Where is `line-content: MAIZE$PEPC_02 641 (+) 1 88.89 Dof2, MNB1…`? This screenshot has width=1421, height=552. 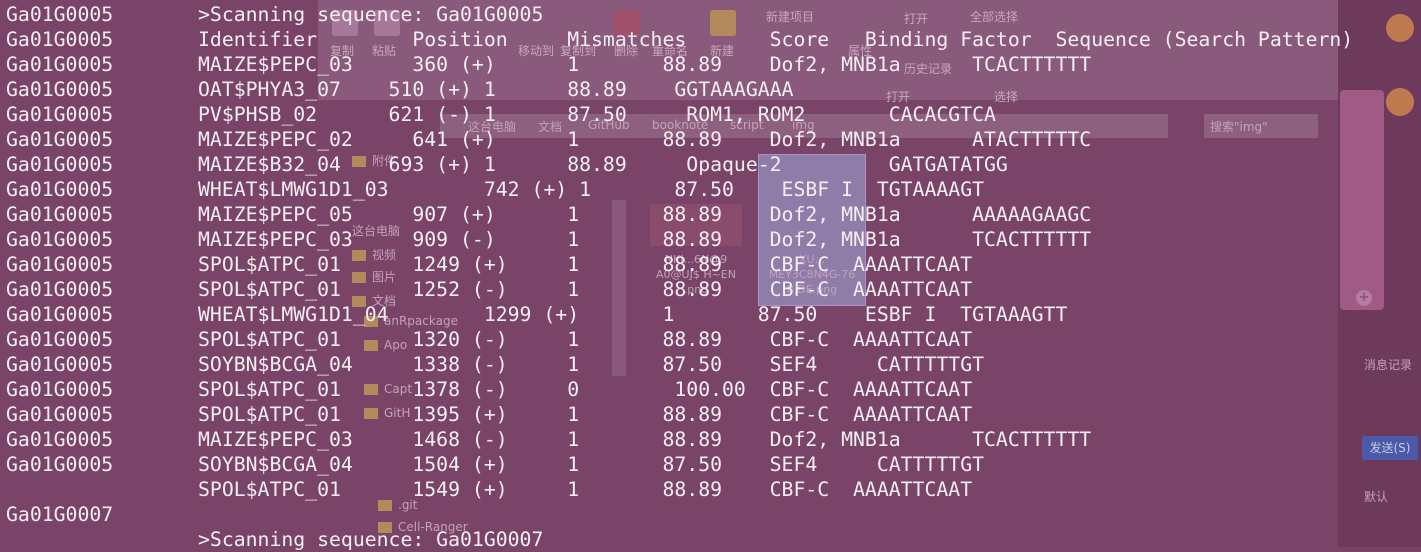 line-content: MAIZE$PEPC_02 641 (+) 1 88.89 Dof2, MNB1… is located at coordinates (645, 139).